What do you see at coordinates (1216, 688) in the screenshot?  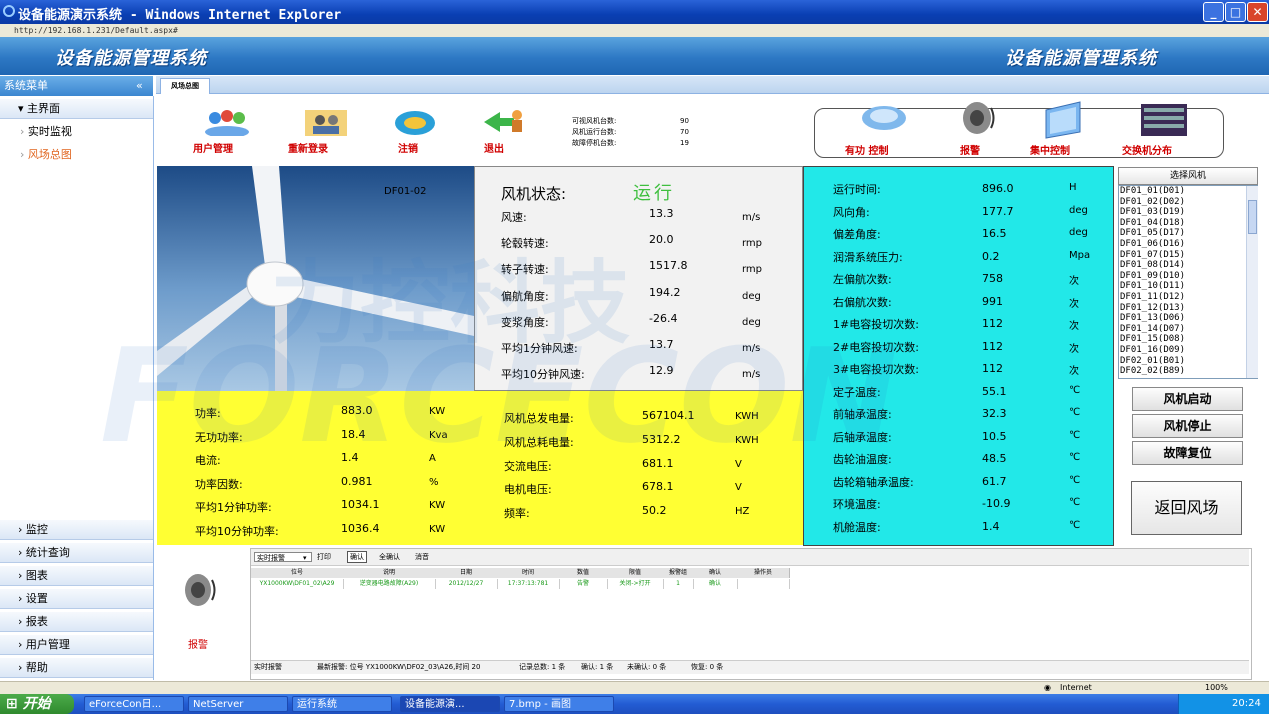 I see `zoom-level: 100%` at bounding box center [1216, 688].